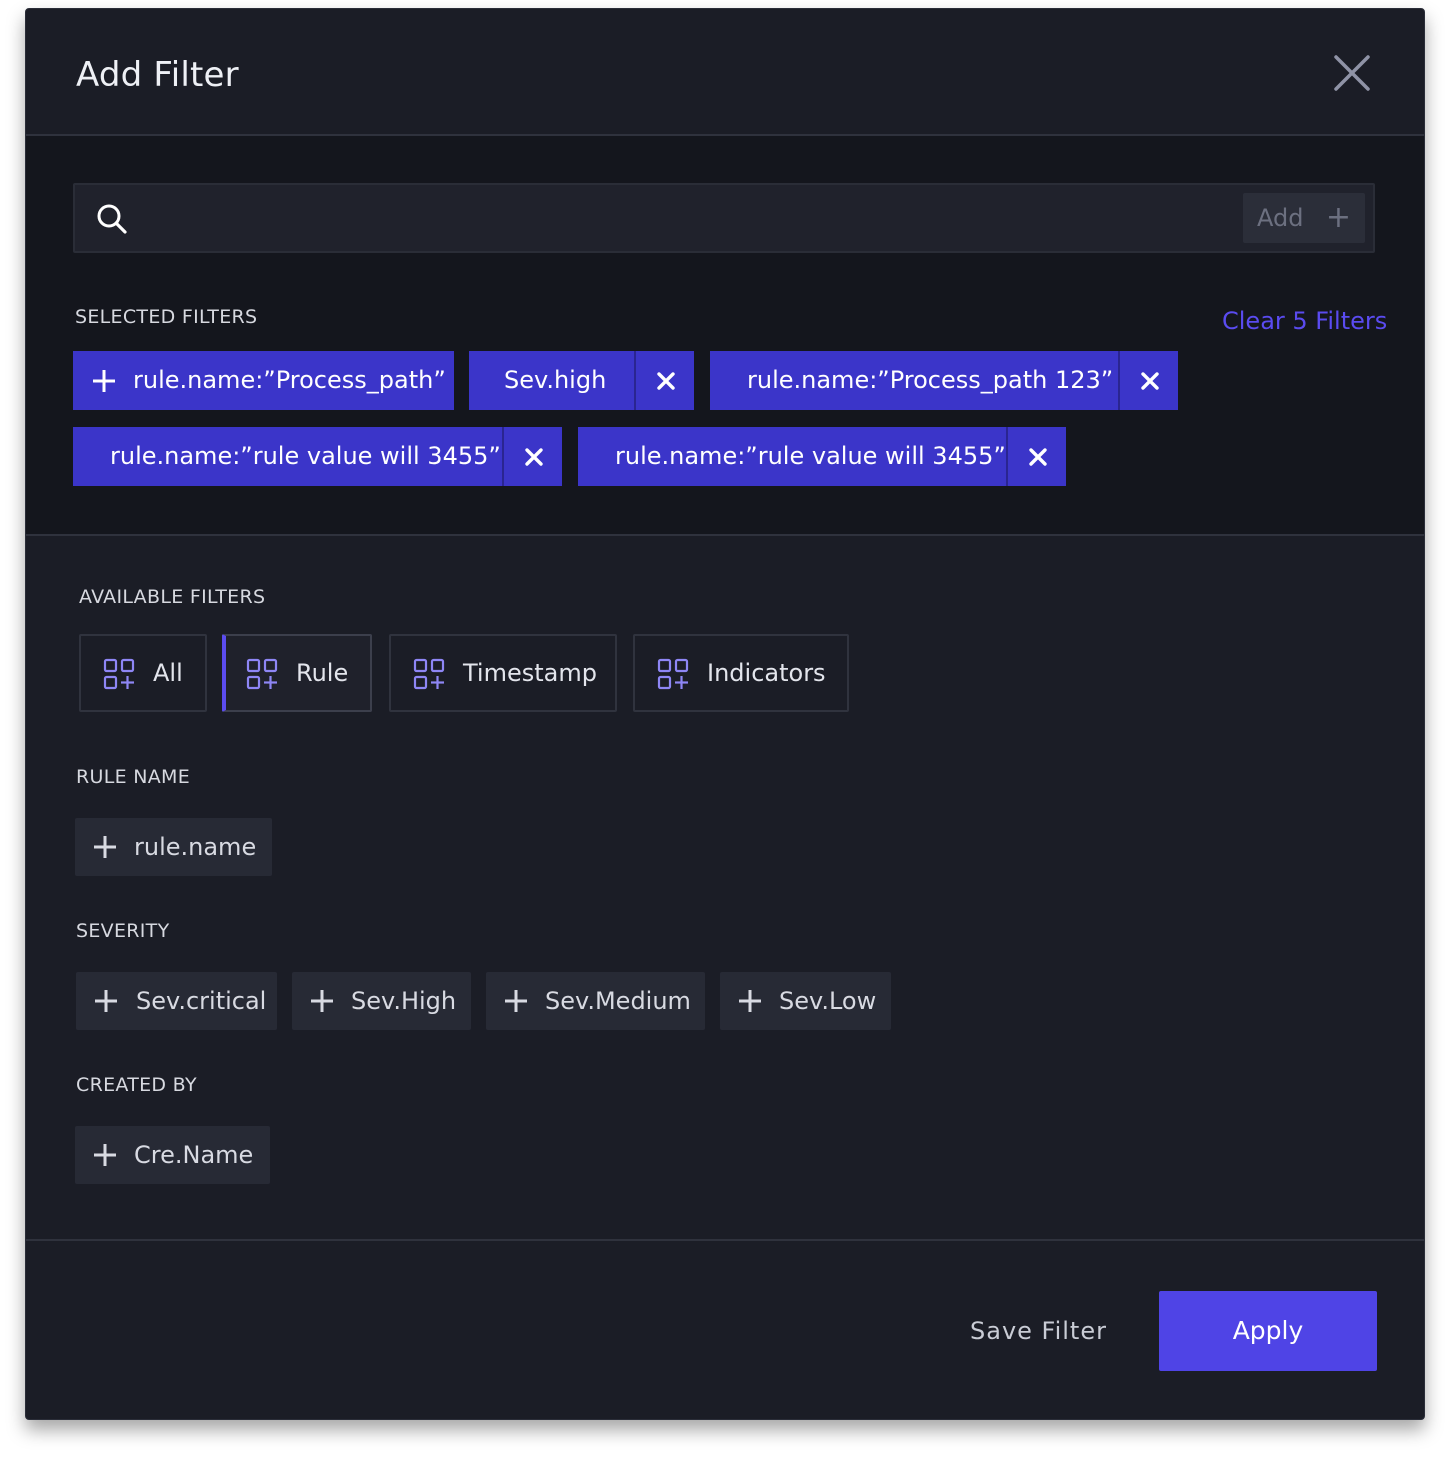 The width and height of the screenshot is (1450, 1460). What do you see at coordinates (555, 380) in the screenshot?
I see `chip-label: Sev.high` at bounding box center [555, 380].